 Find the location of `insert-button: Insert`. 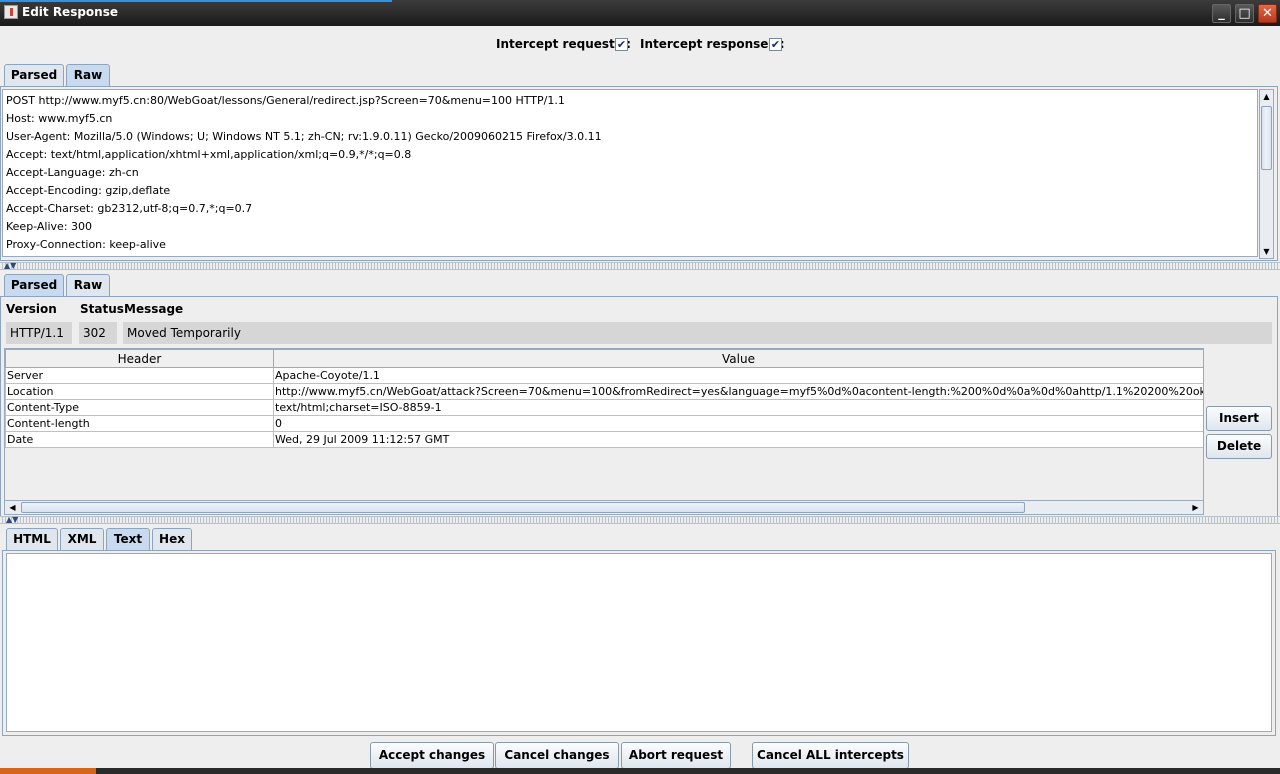

insert-button: Insert is located at coordinates (1239, 418).